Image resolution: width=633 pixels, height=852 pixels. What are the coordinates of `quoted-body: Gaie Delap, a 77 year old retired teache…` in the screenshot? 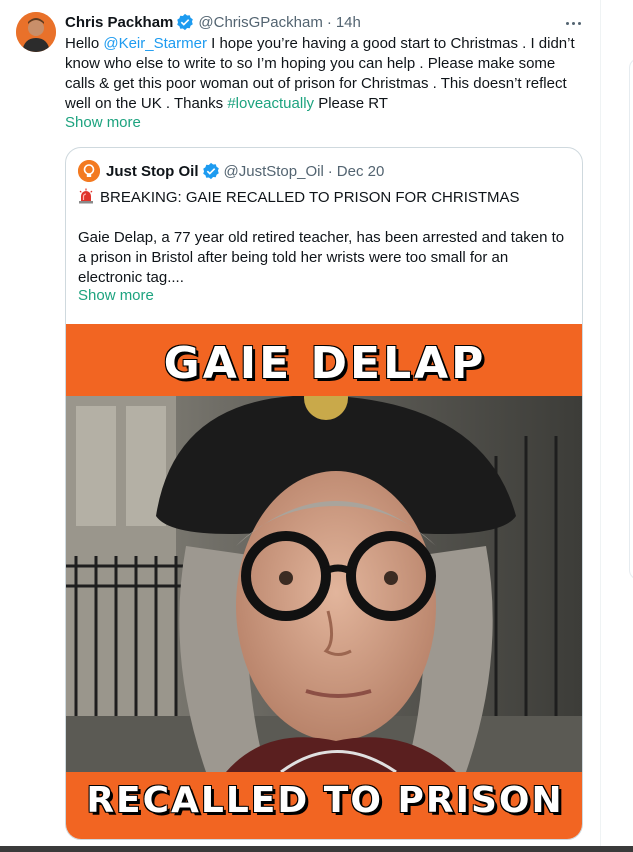 It's located at (321, 257).